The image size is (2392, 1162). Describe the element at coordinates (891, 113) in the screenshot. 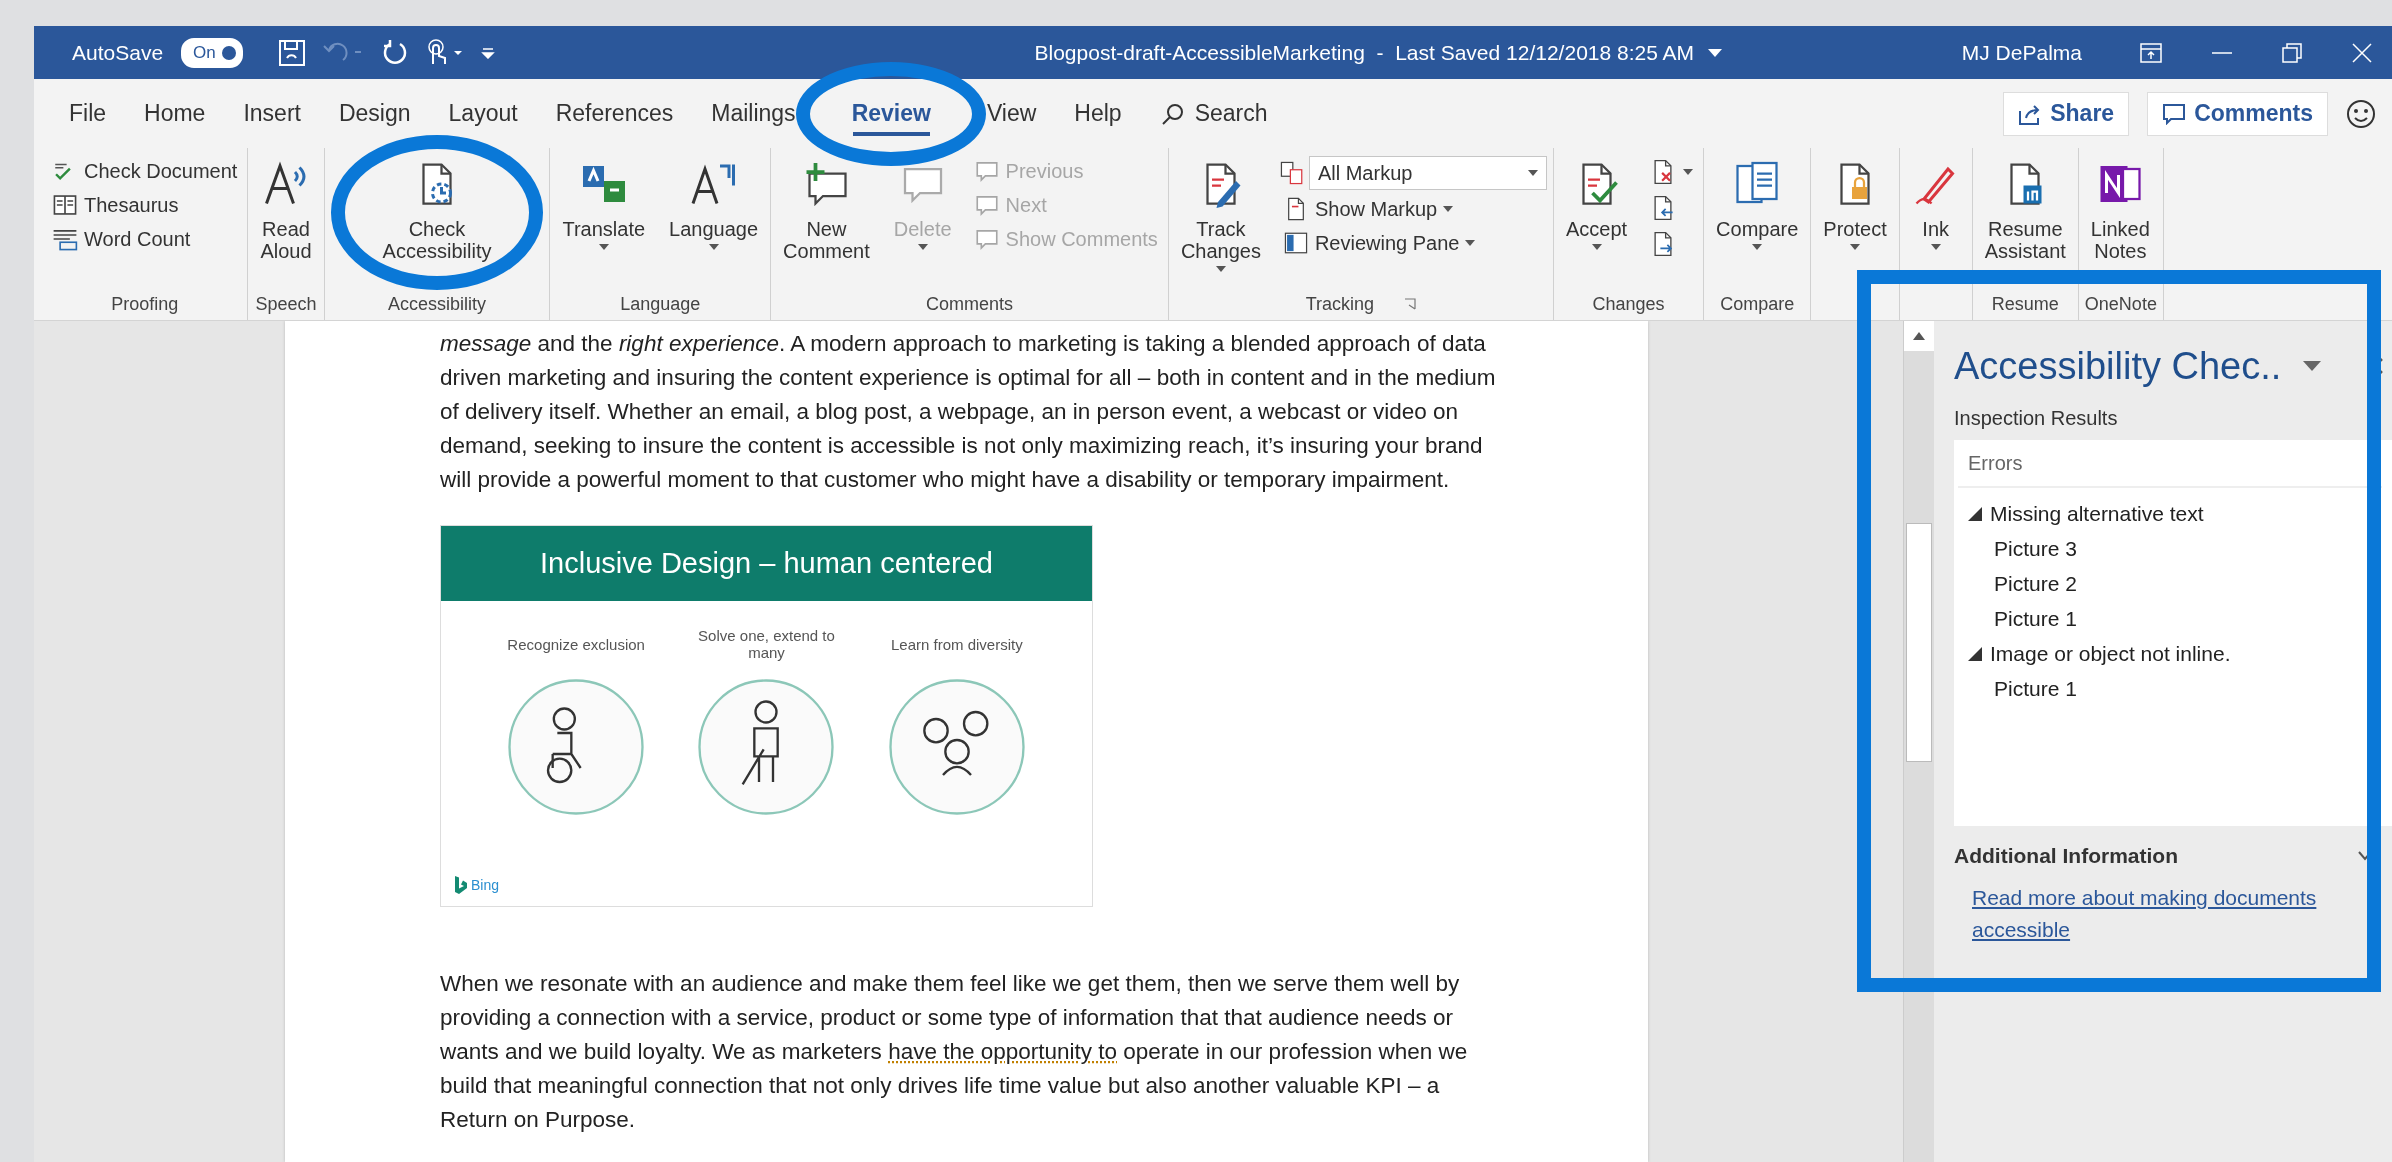

I see `ribbon-tab: Review` at that location.